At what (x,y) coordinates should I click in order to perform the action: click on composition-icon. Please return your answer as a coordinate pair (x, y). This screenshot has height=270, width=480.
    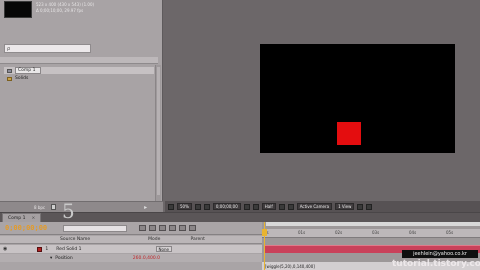
    Looking at the image, I should click on (9, 70).